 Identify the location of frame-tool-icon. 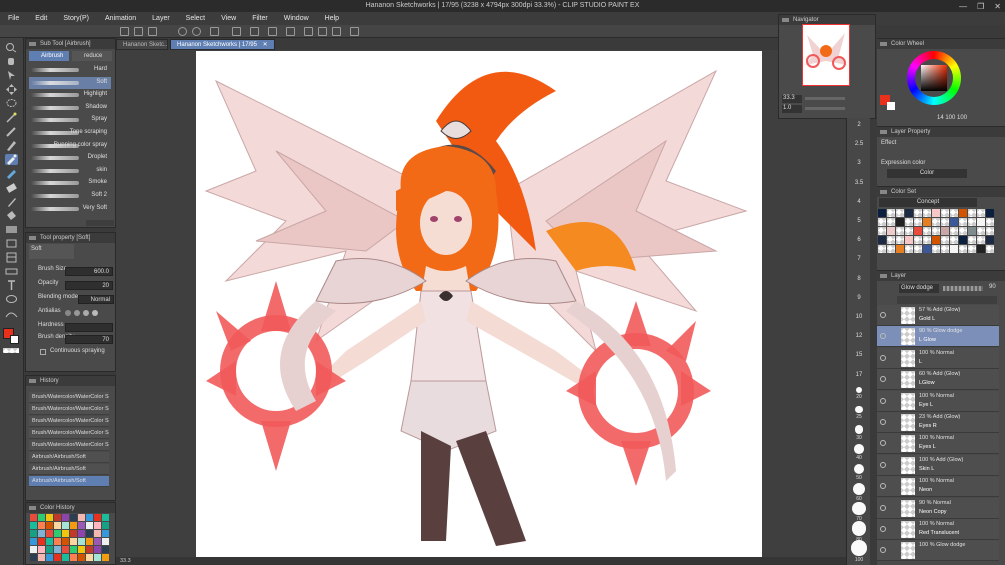
(11, 257).